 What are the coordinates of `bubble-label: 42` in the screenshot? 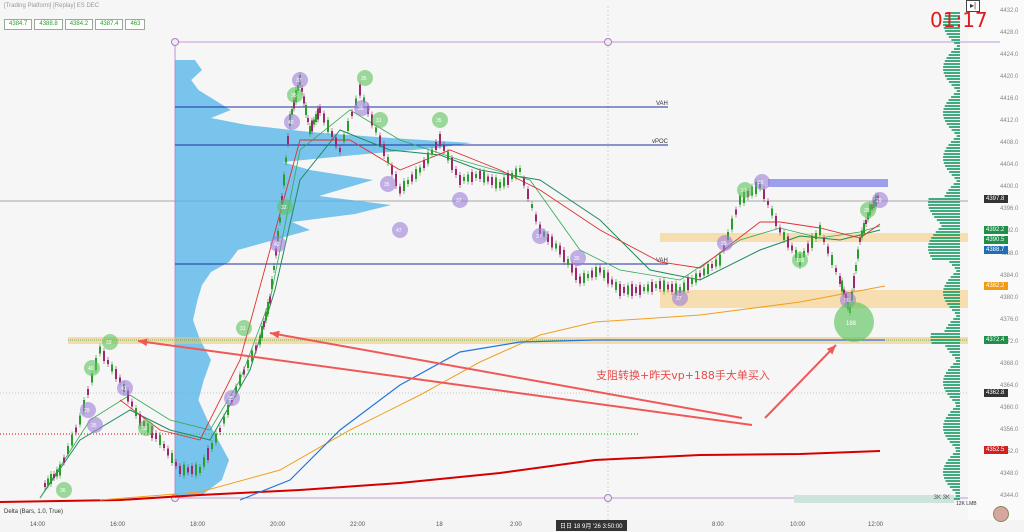 It's located at (277, 245).